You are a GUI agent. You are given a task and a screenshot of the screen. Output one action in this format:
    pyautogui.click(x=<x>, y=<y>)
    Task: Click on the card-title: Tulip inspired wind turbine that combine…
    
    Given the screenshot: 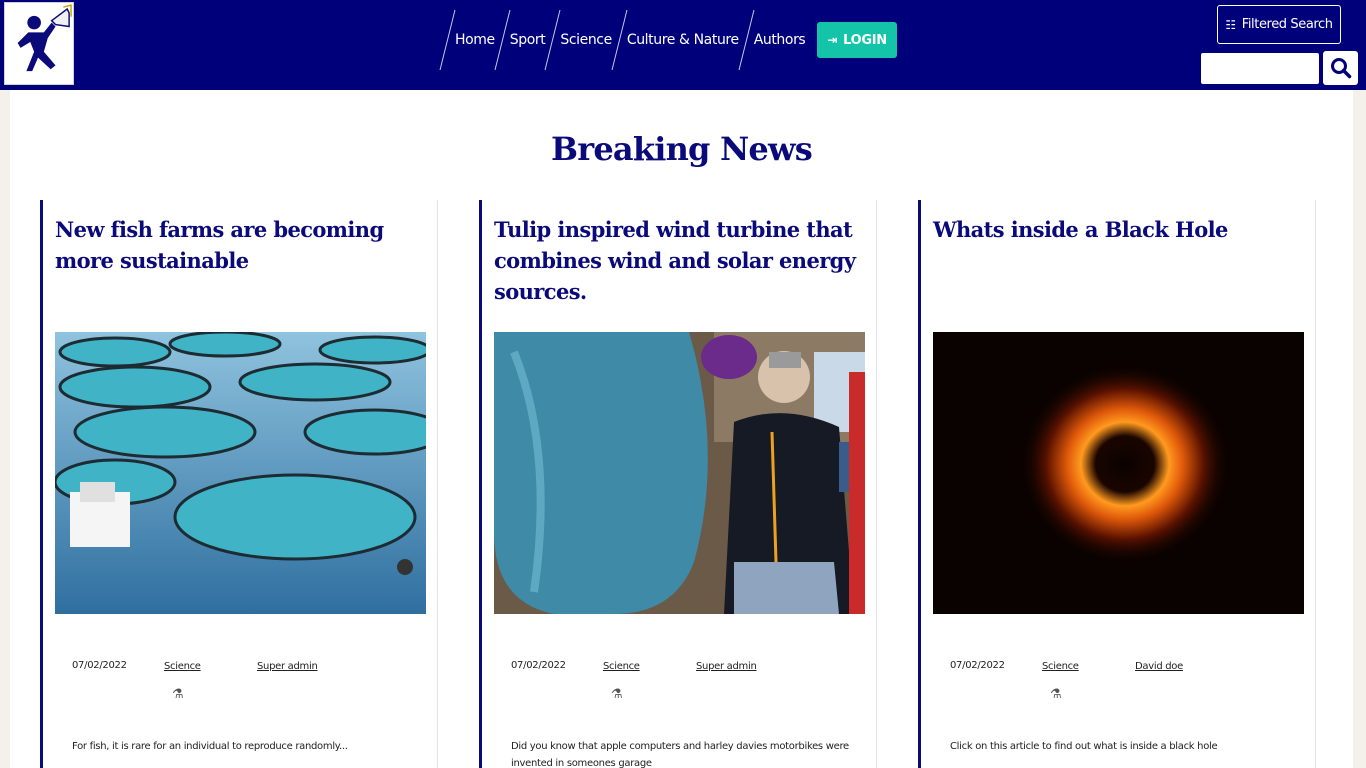 What is the action you would take?
    pyautogui.click(x=679, y=260)
    